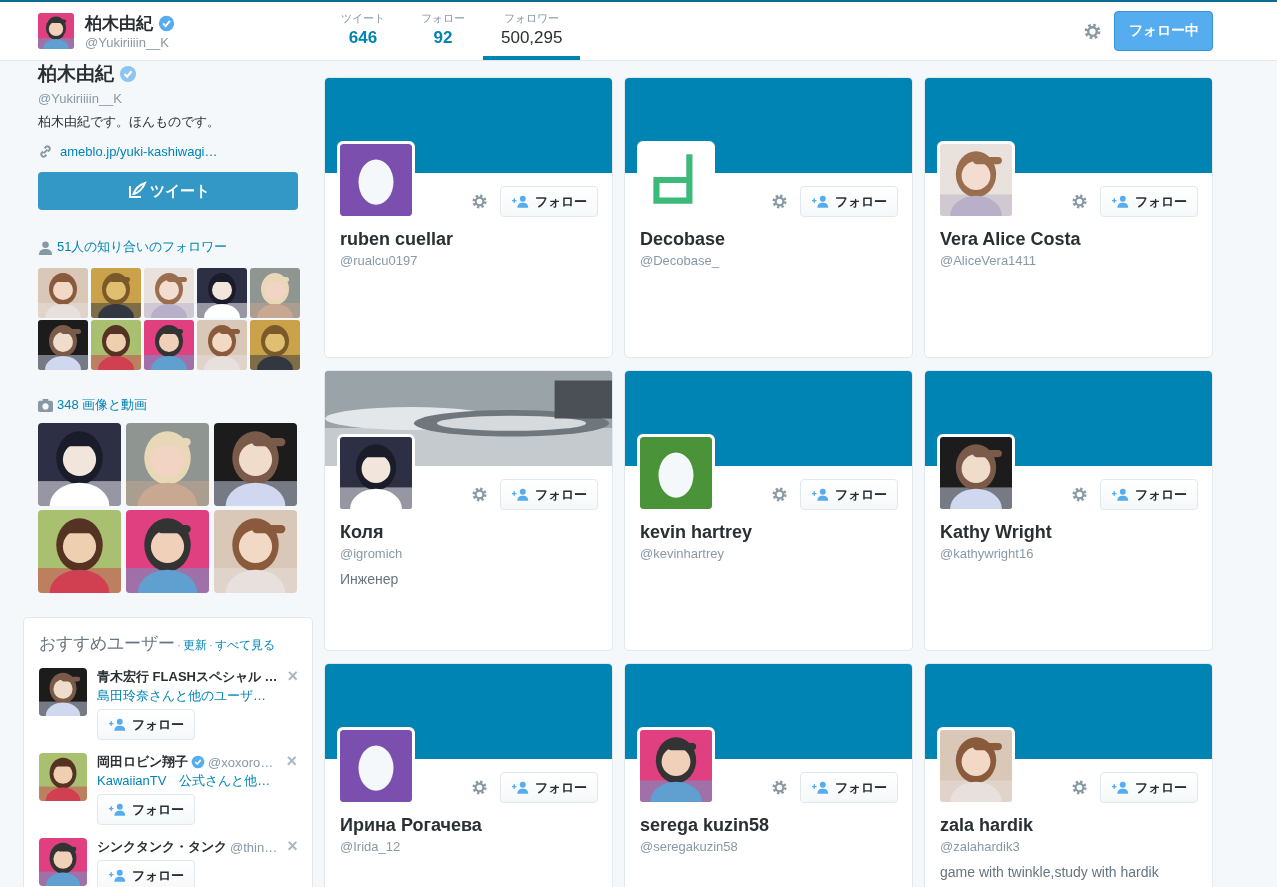 This screenshot has width=1277, height=887. I want to click on link-icon, so click(45, 151).